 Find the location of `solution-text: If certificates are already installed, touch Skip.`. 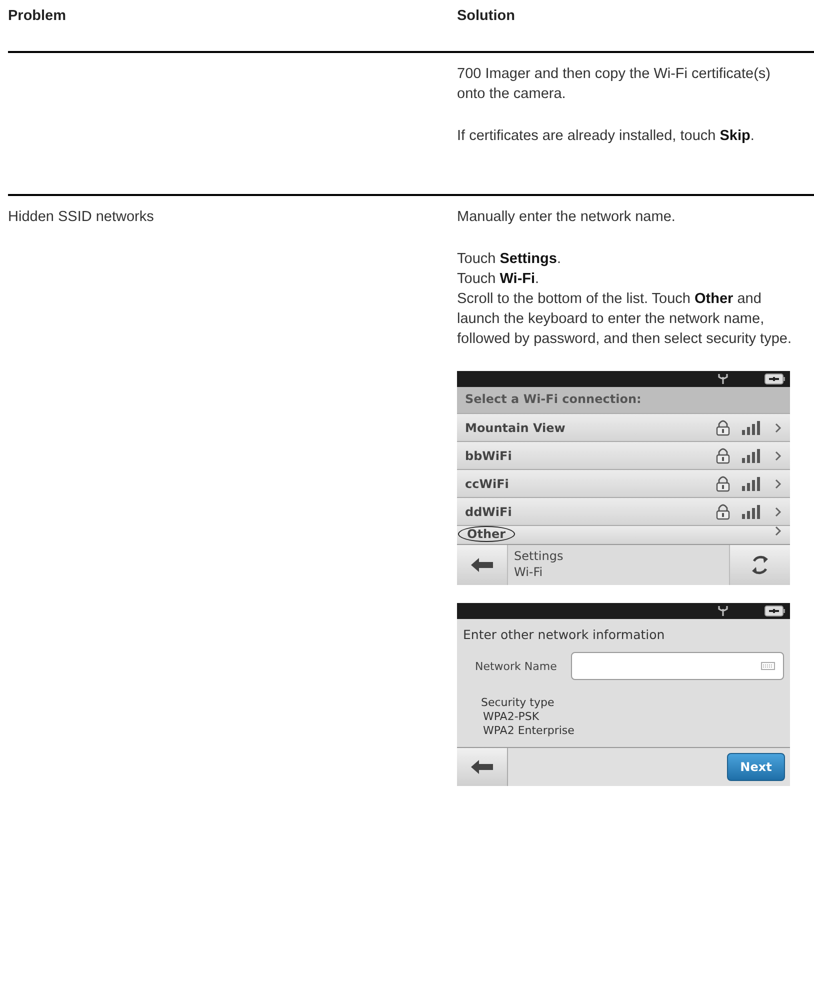

solution-text: If certificates are already installed, touch Skip. is located at coordinates (606, 136).